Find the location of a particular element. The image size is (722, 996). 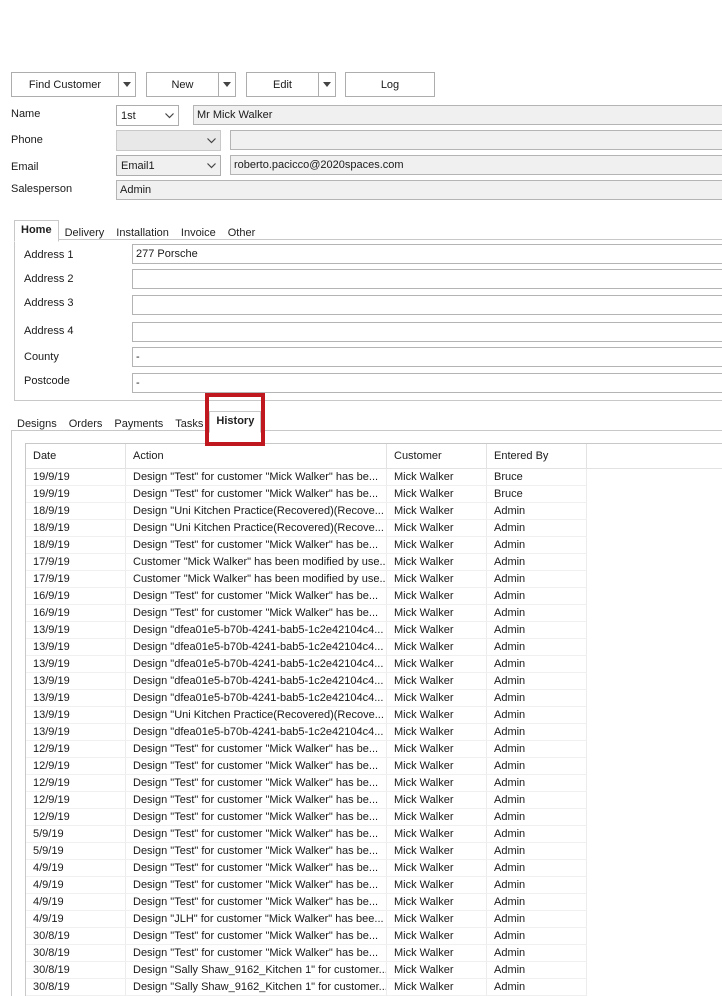

address4-label: Address 4 is located at coordinates (49, 331).